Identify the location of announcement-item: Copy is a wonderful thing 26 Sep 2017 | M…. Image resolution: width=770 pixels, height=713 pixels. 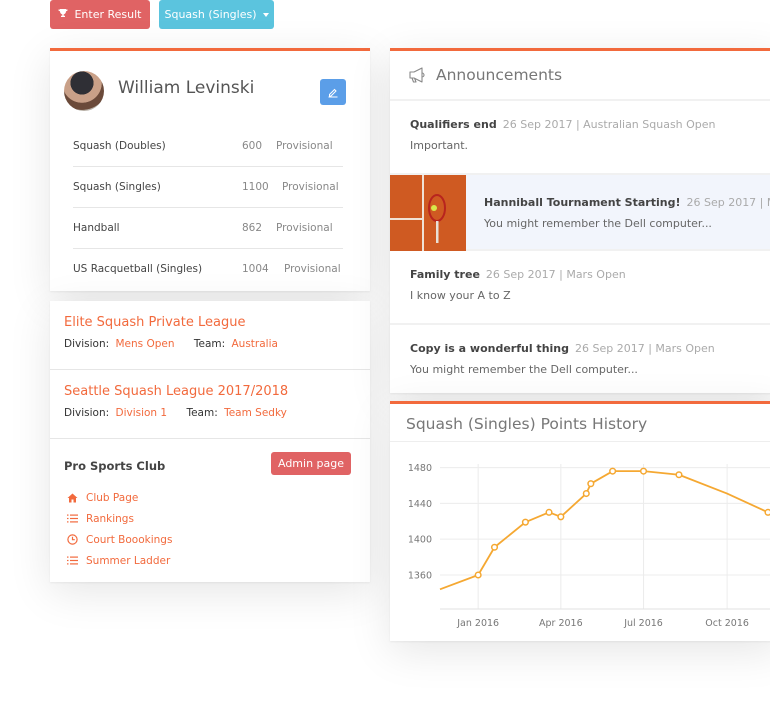
(580, 359).